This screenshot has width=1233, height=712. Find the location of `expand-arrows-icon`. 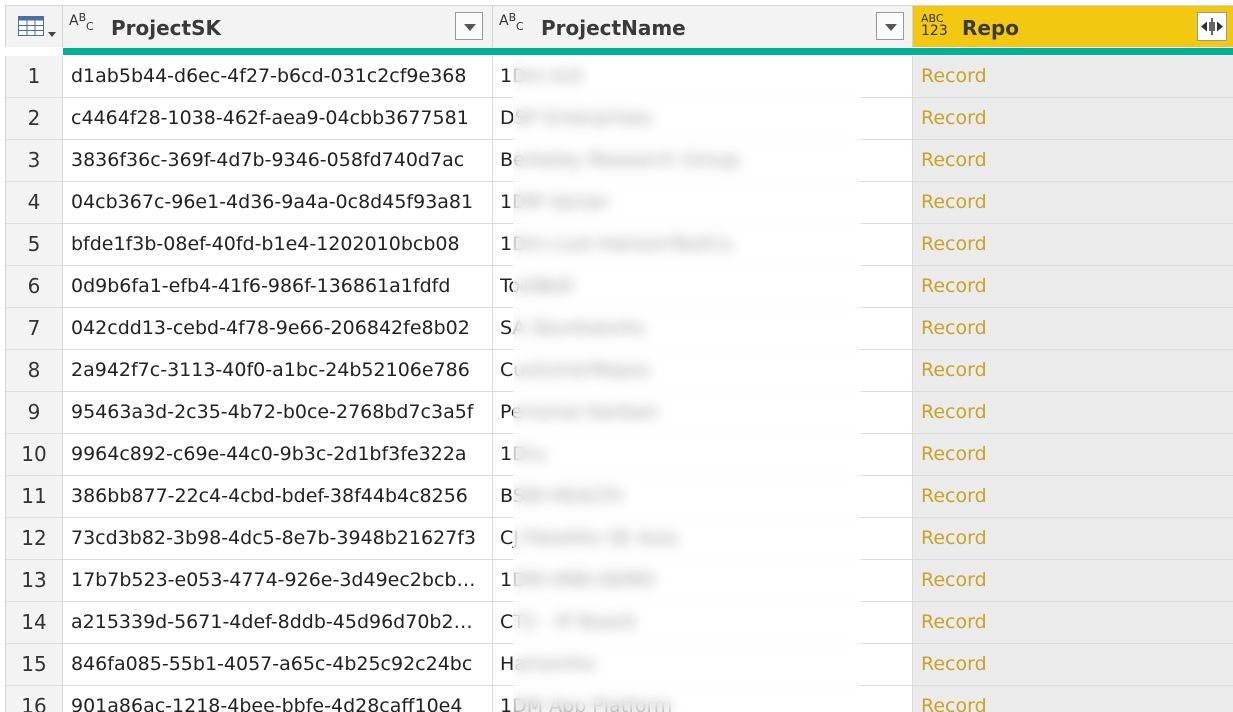

expand-arrows-icon is located at coordinates (1212, 26).